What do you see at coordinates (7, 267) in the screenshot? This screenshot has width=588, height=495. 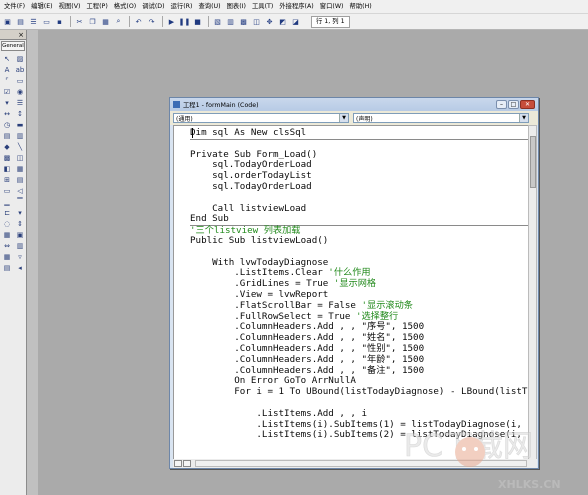 I see `datalist-icon: ▤` at bounding box center [7, 267].